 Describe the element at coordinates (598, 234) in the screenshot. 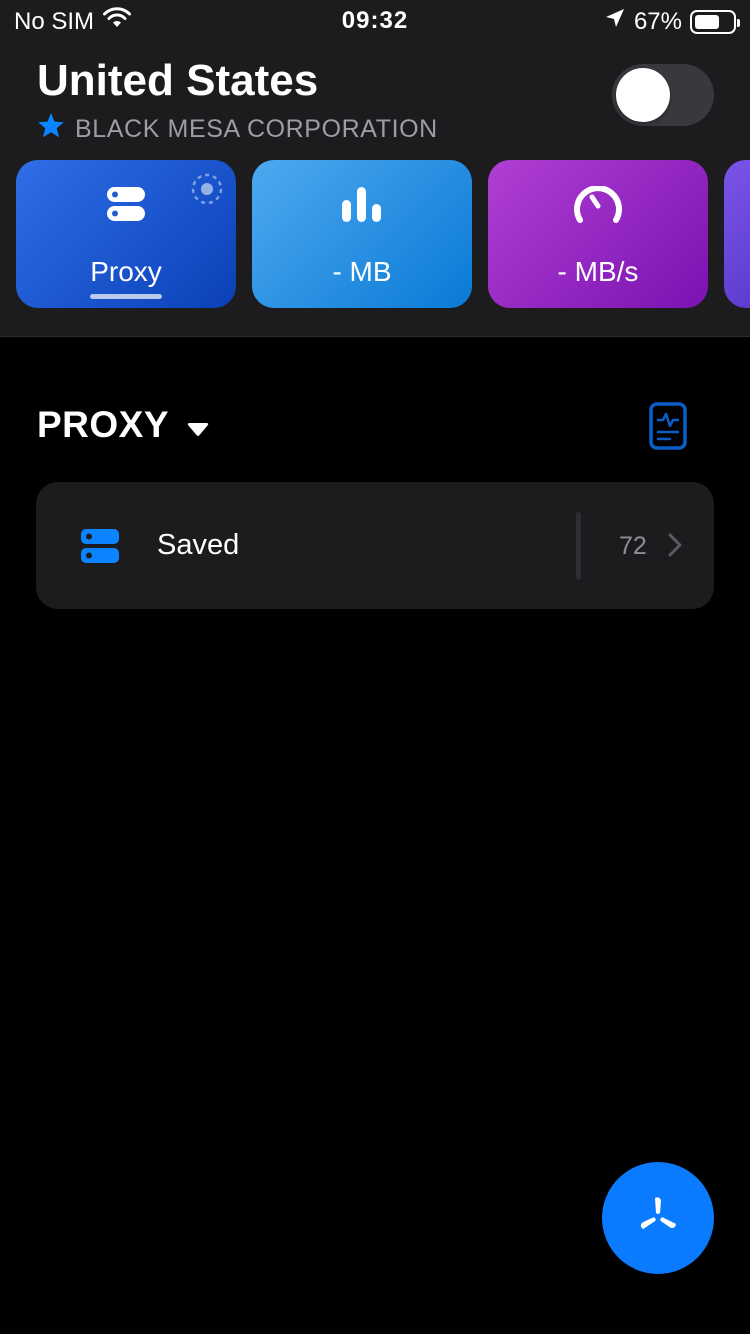

I see `card-speed: - MB/s` at that location.